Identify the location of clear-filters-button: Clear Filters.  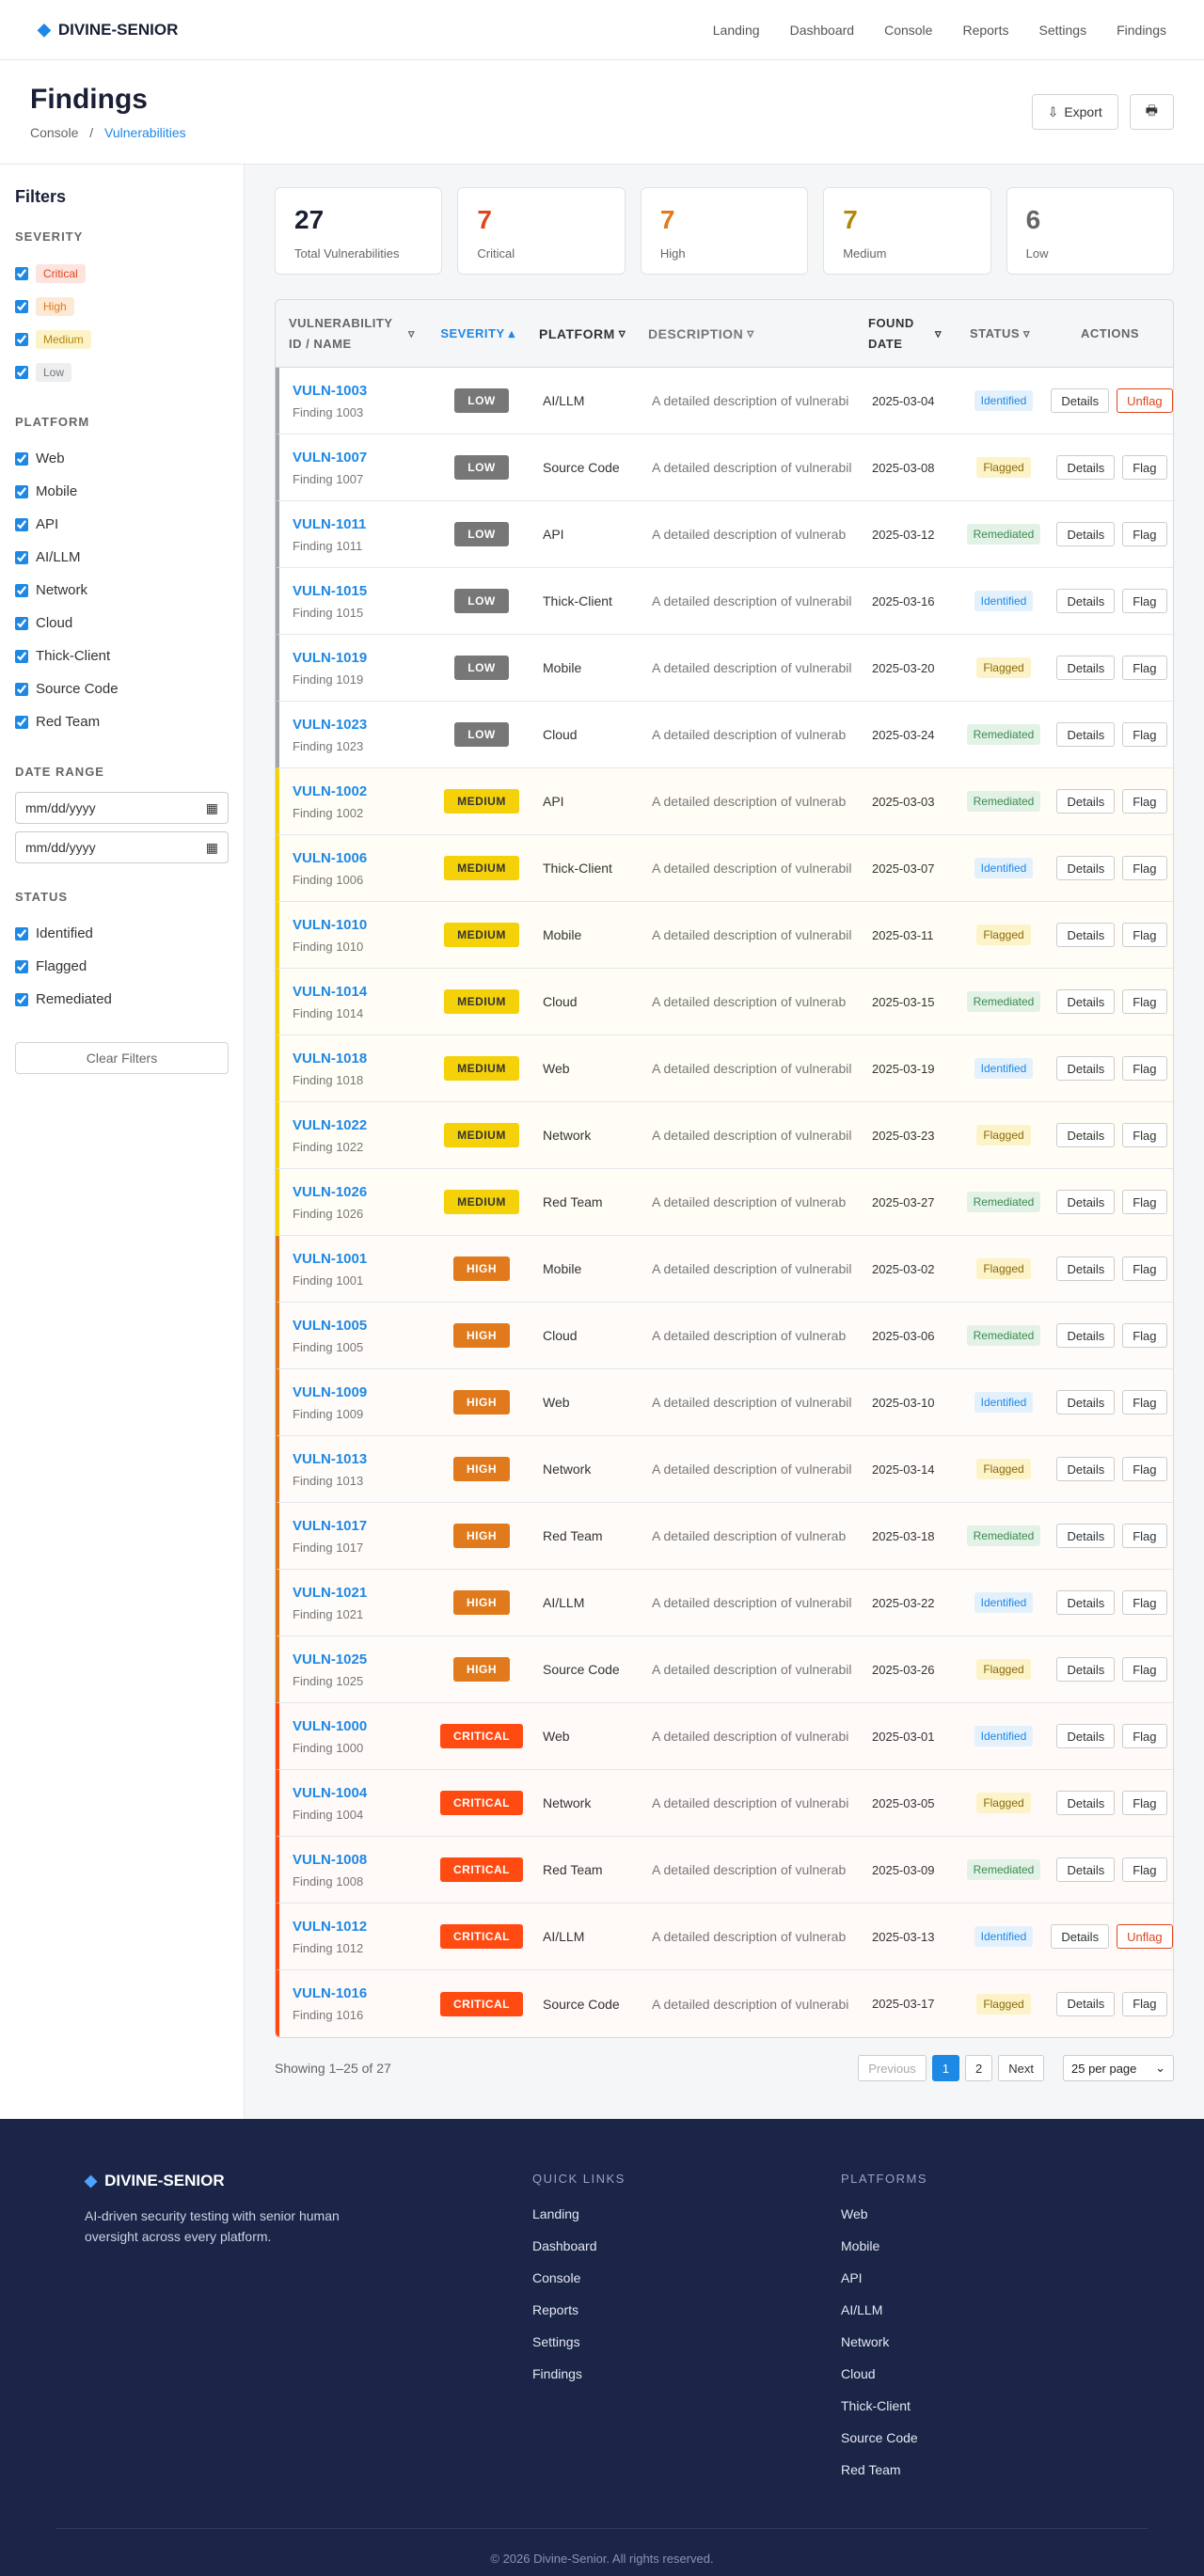
(122, 1058).